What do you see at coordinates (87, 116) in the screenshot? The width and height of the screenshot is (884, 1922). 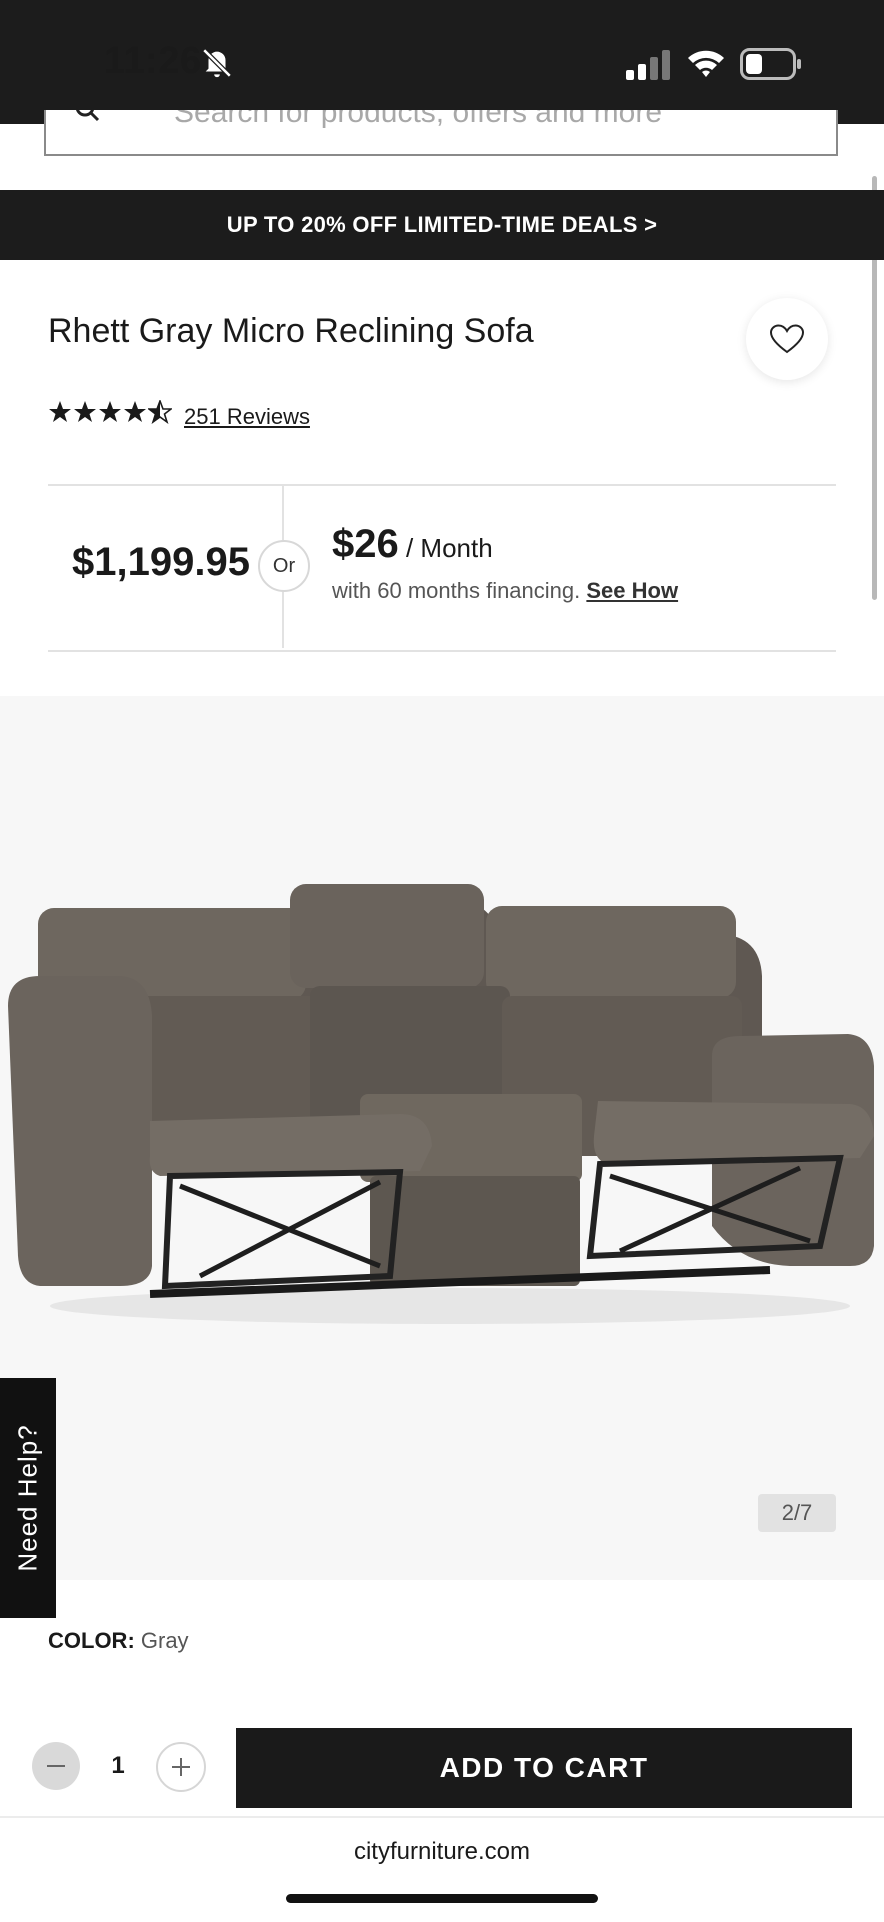 I see `search-icon` at bounding box center [87, 116].